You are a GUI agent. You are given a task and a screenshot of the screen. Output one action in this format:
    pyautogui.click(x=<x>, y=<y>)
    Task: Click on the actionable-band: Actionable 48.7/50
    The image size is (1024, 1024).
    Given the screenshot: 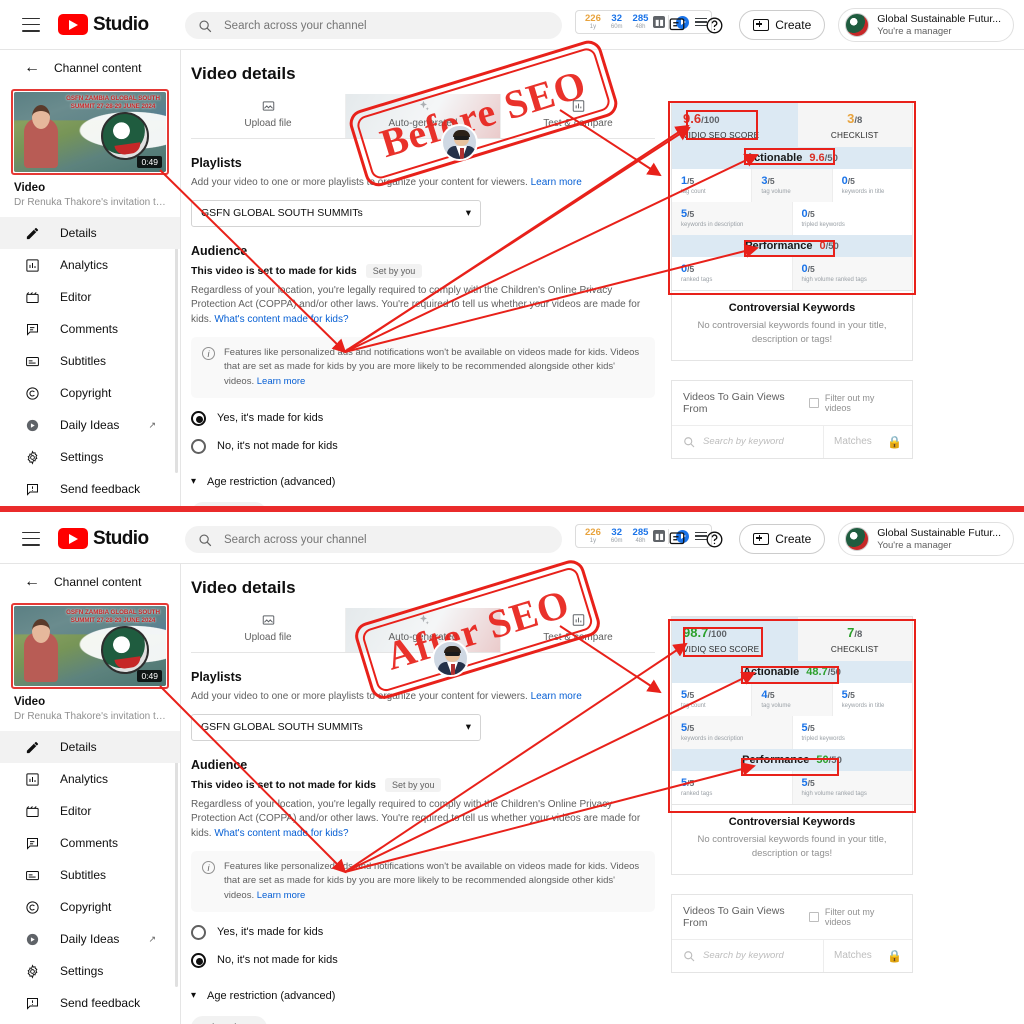 What is the action you would take?
    pyautogui.click(x=792, y=672)
    